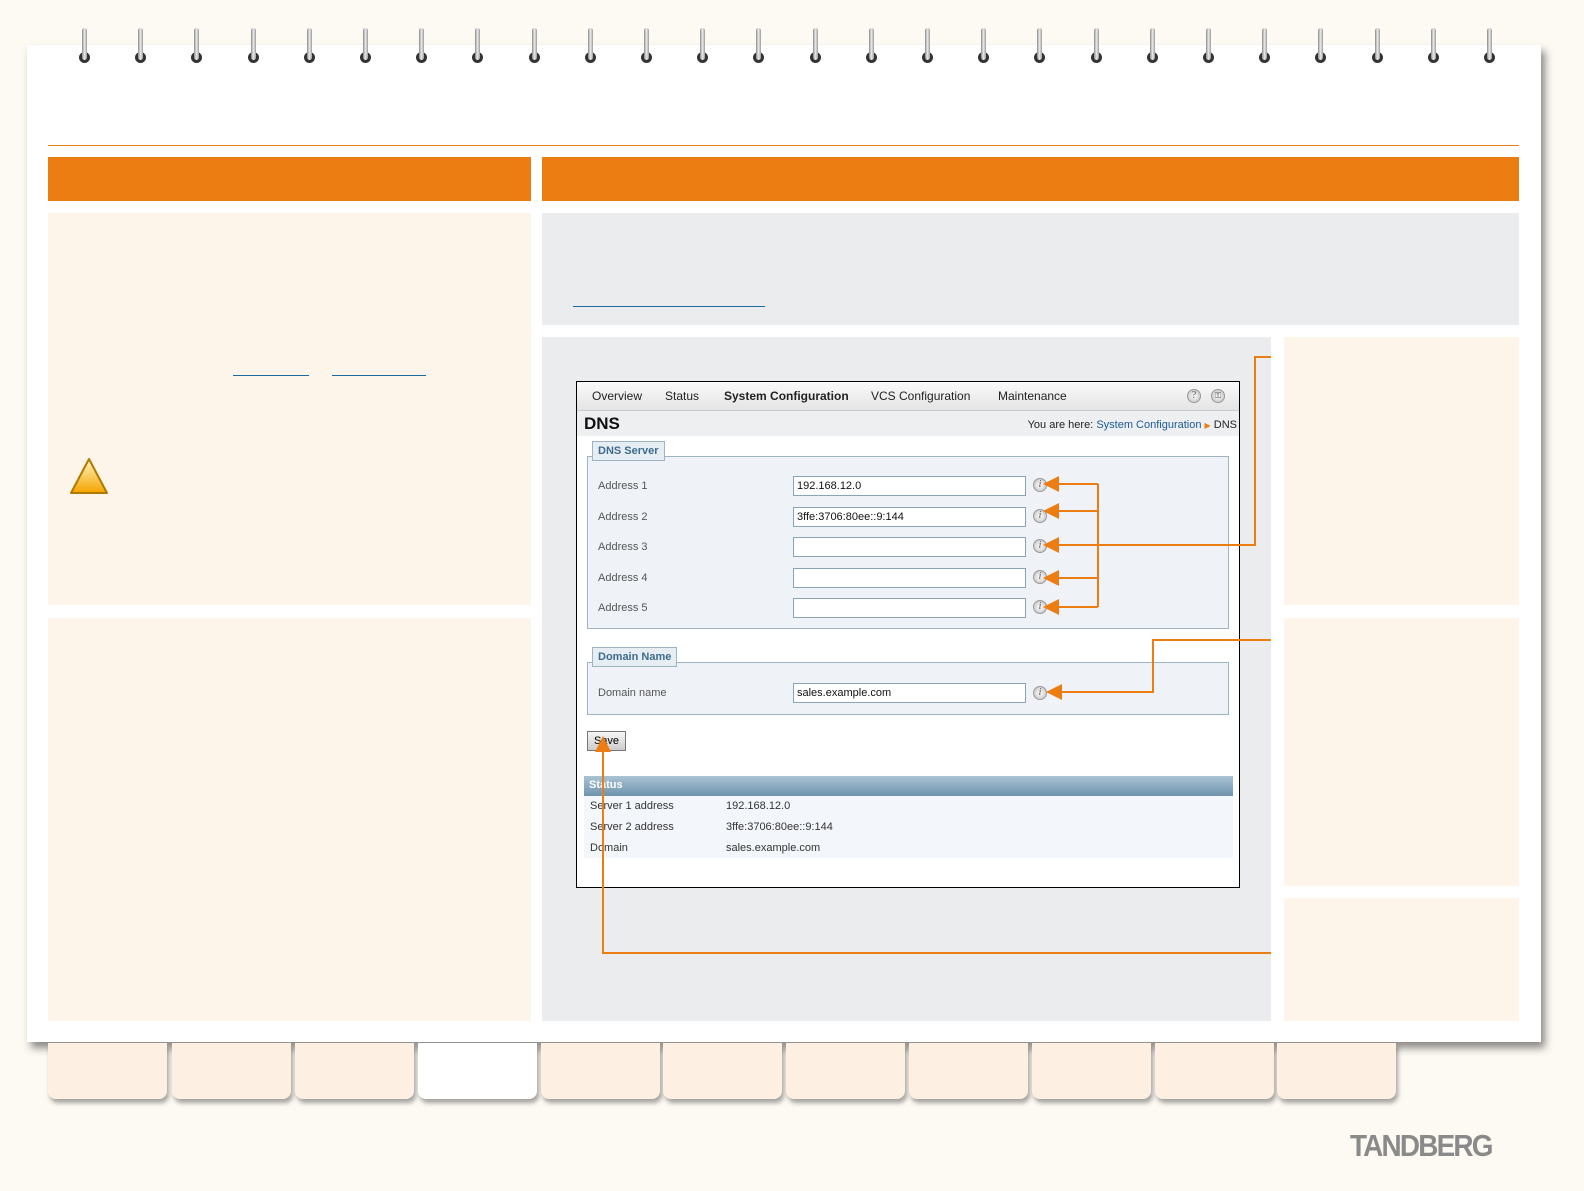  Describe the element at coordinates (1158, 669) in the screenshot. I see `callout-line-domain` at that location.